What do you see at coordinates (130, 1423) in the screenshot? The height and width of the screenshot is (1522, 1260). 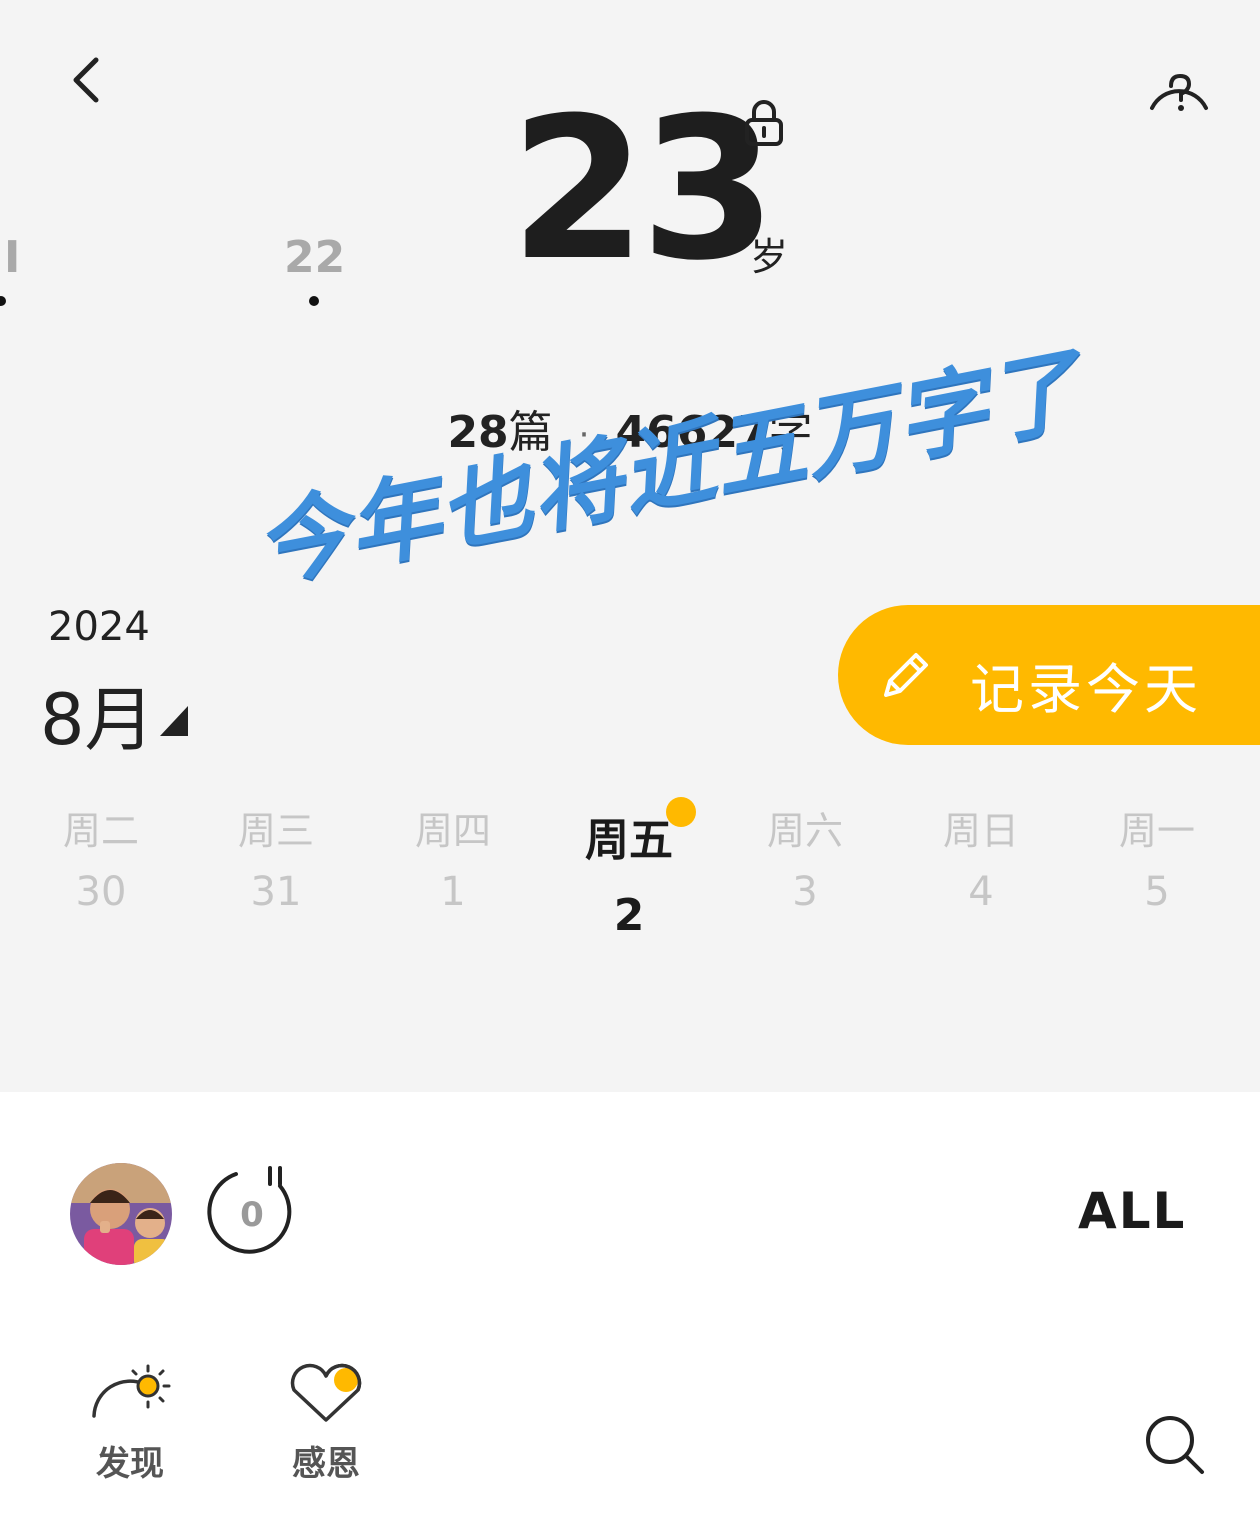 I see `nav-discover: 发现` at bounding box center [130, 1423].